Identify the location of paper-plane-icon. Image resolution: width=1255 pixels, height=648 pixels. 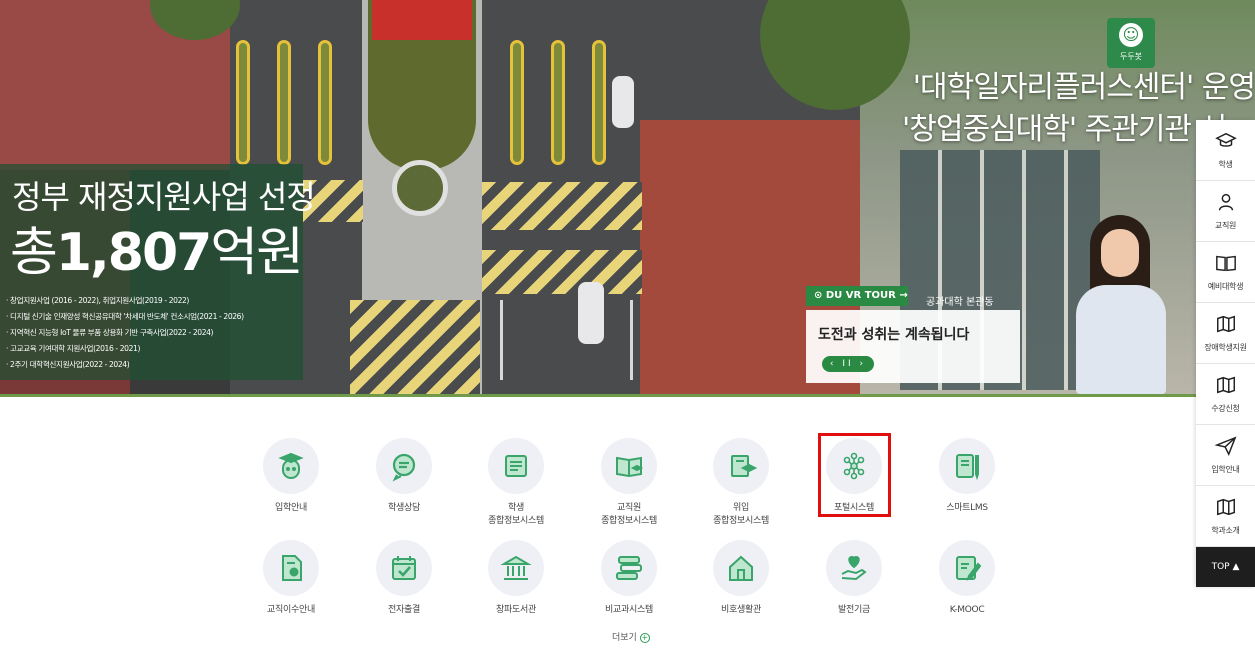
(1224, 446).